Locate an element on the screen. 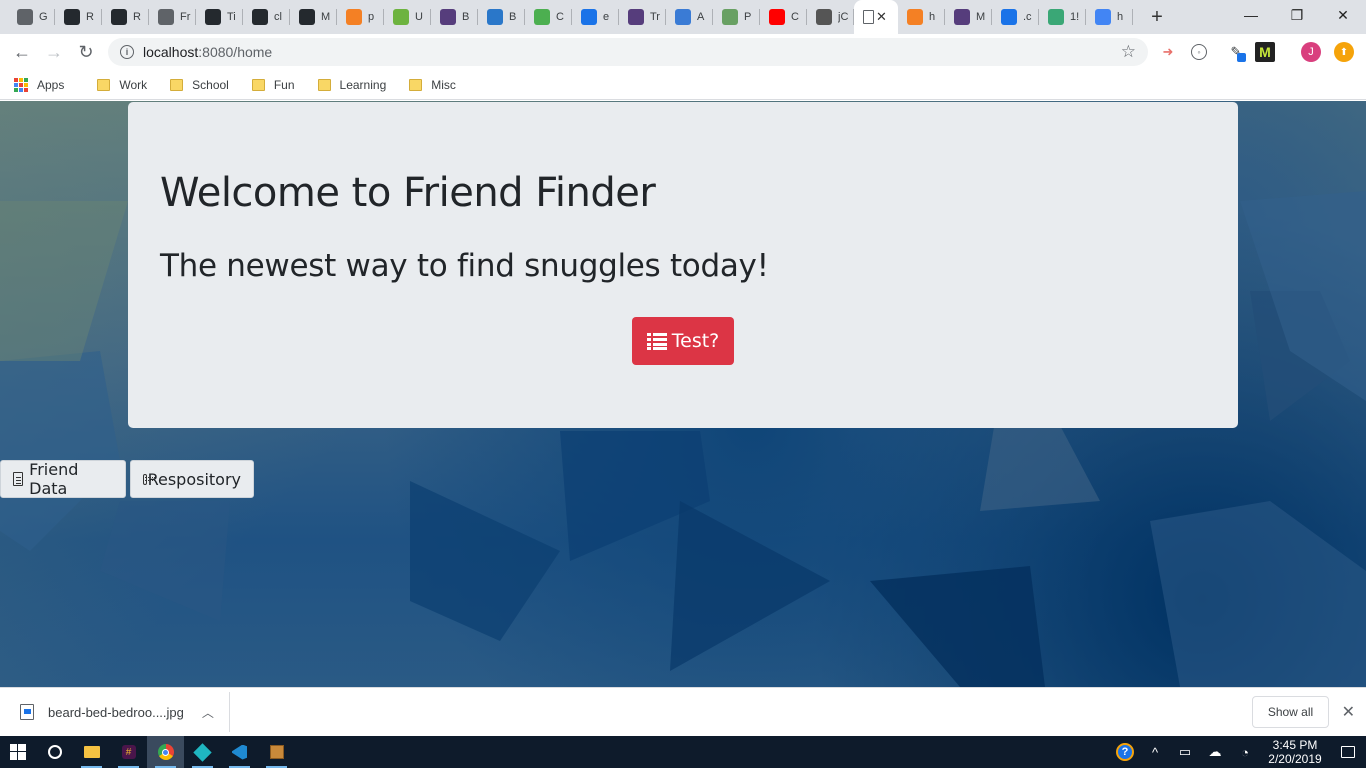 The width and height of the screenshot is (1366, 768). repository-label: Respository is located at coordinates (194, 479).